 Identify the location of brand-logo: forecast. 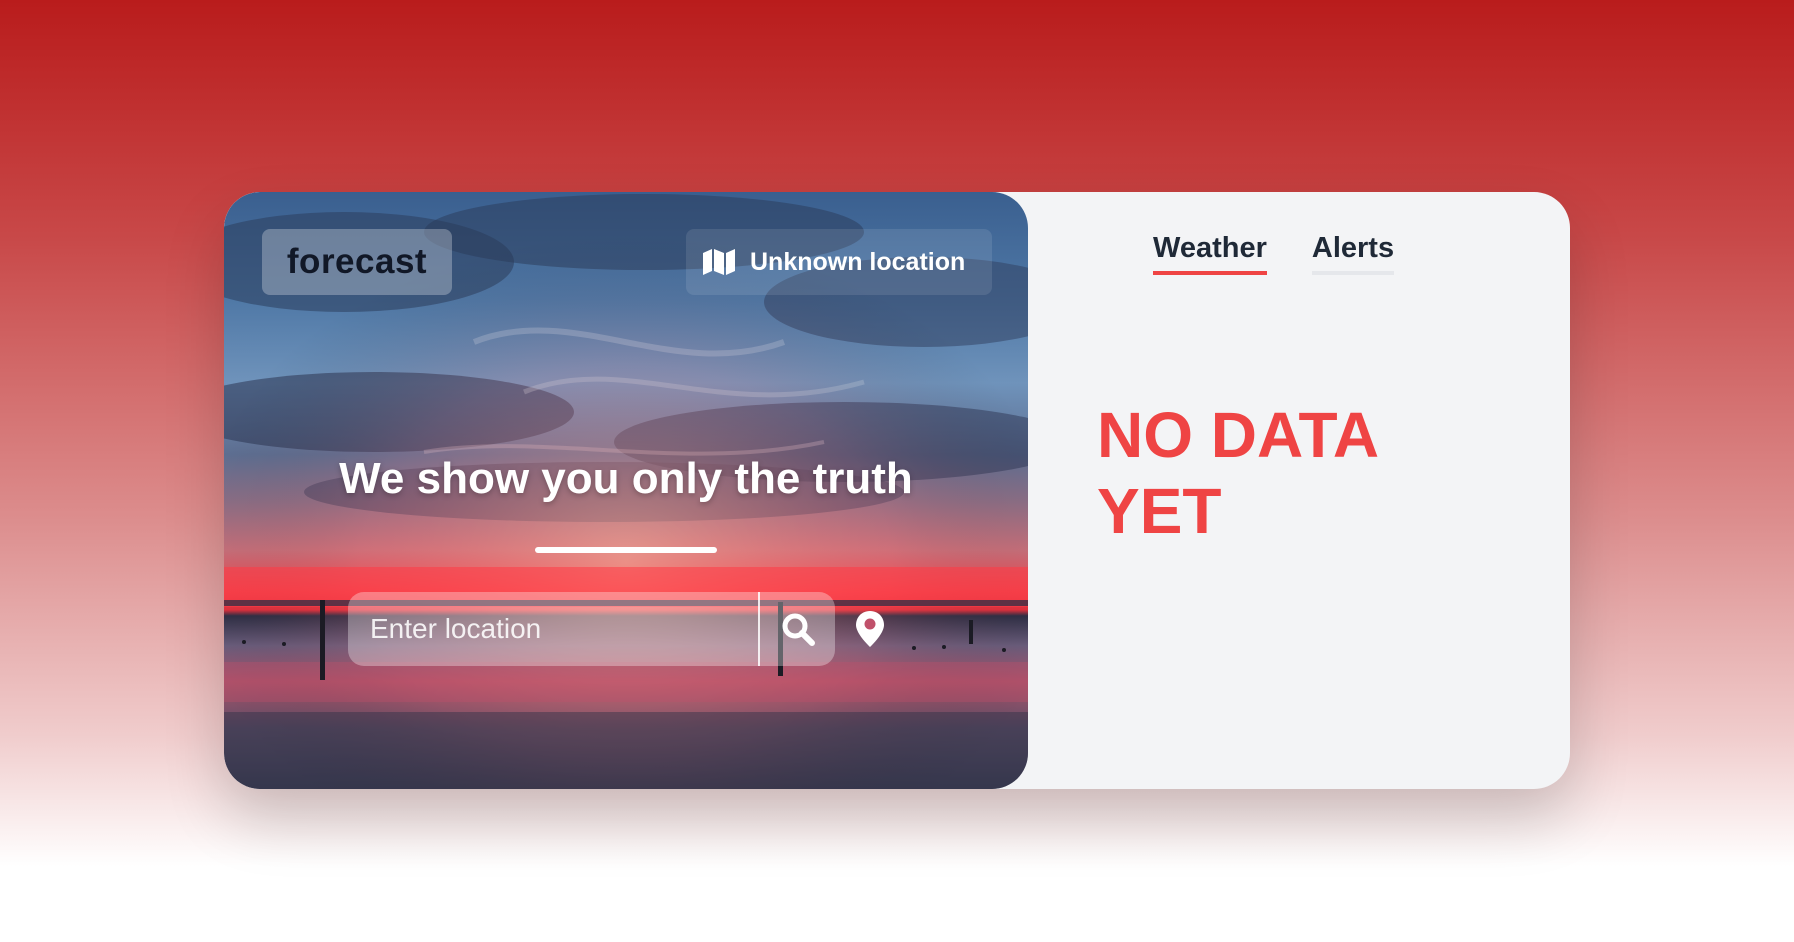
(357, 262).